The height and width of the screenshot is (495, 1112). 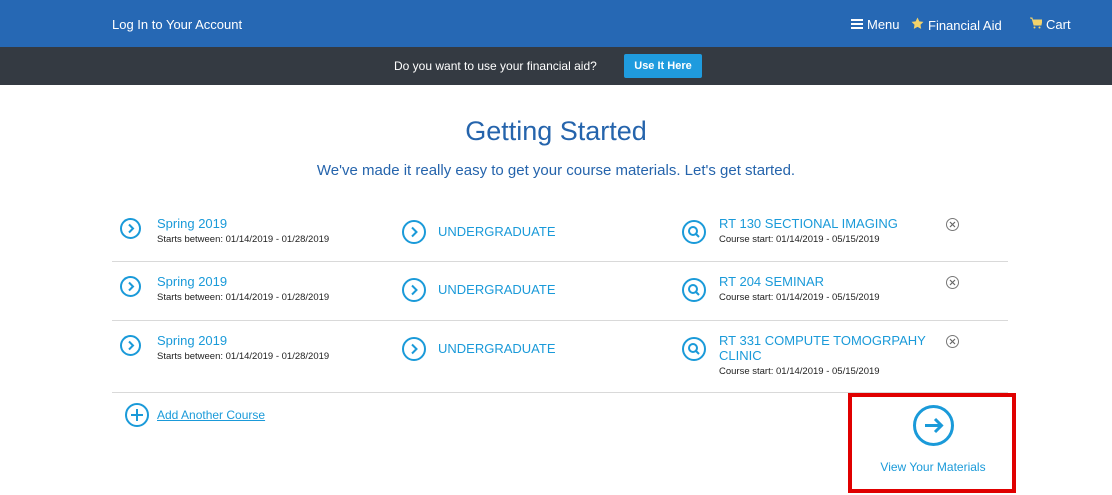 What do you see at coordinates (965, 25) in the screenshot?
I see `financial-aid-label: Financial Aid` at bounding box center [965, 25].